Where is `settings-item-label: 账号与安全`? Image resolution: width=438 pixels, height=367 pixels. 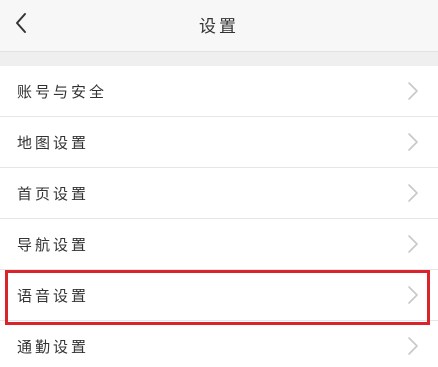 settings-item-label: 账号与安全 is located at coordinates (62, 92).